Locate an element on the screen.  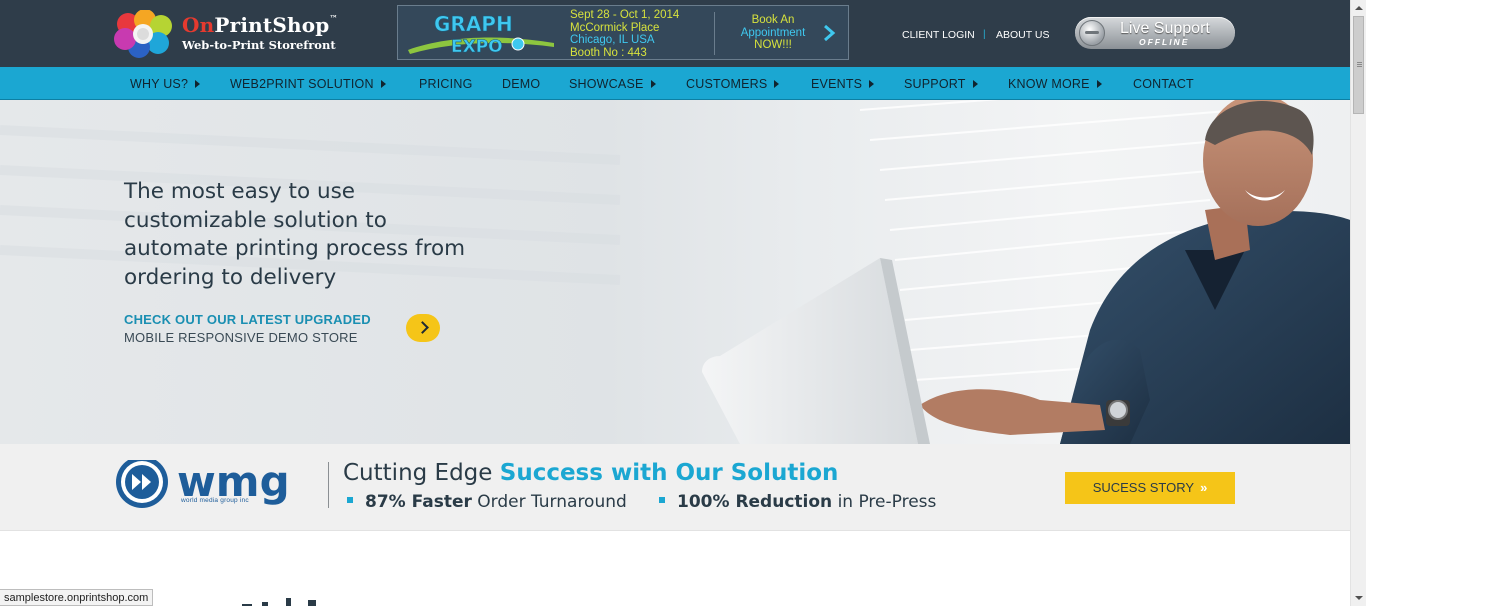
nav-item-contact: CONTACT is located at coordinates (1163, 84).